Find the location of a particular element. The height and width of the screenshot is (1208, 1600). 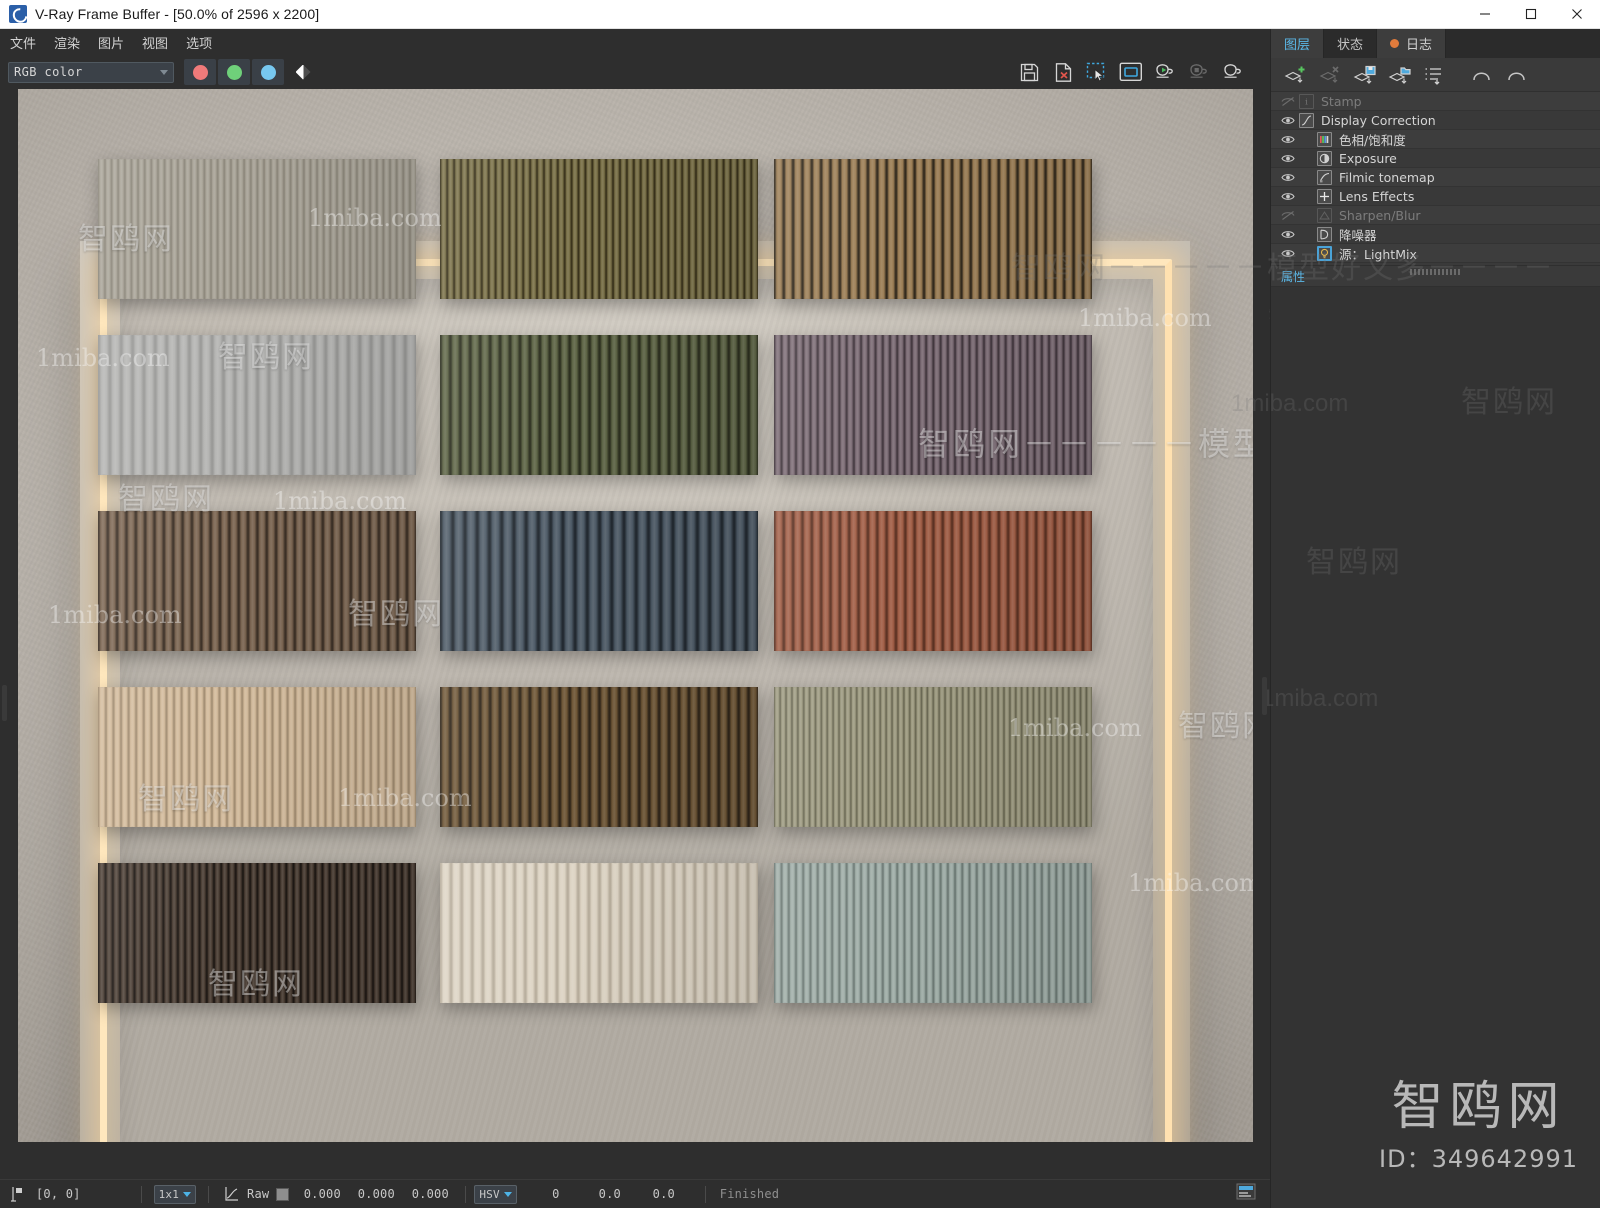

panel-grip-handle is located at coordinates (1435, 272).